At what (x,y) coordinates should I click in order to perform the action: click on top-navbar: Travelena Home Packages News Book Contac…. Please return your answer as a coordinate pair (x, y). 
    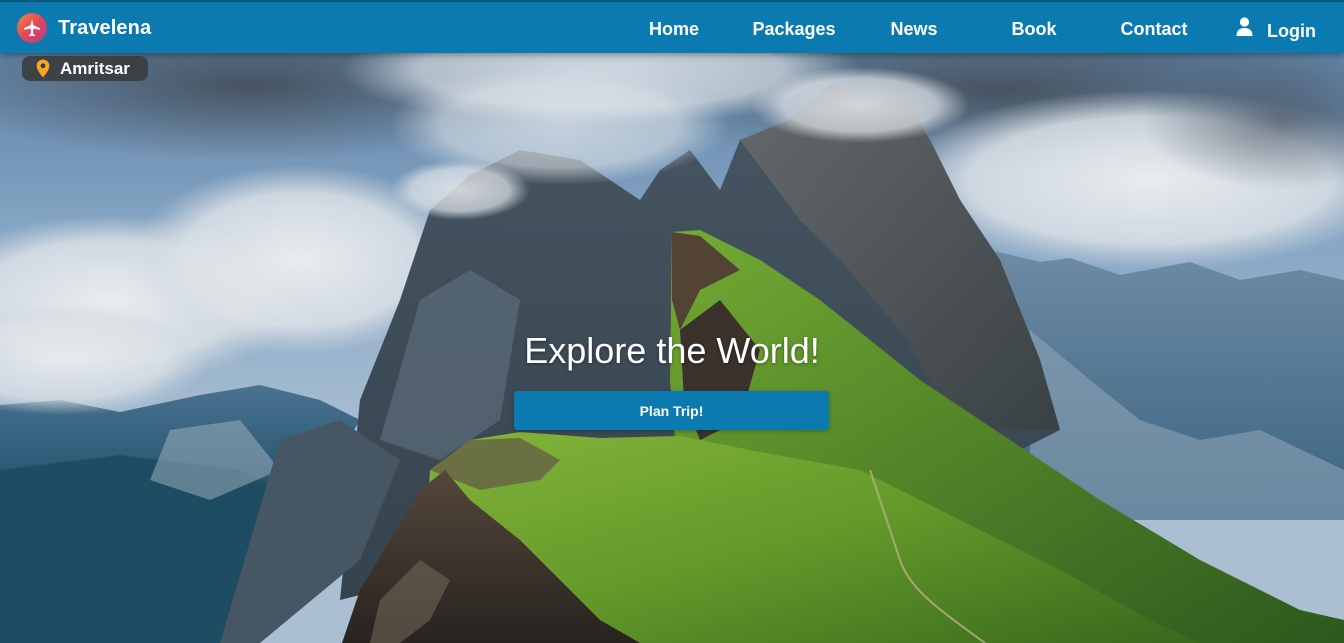
    Looking at the image, I should click on (672, 26).